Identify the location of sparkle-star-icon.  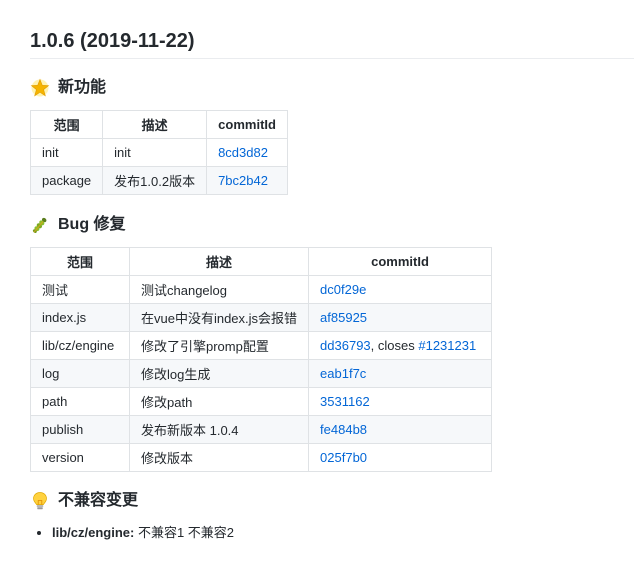
(40, 87).